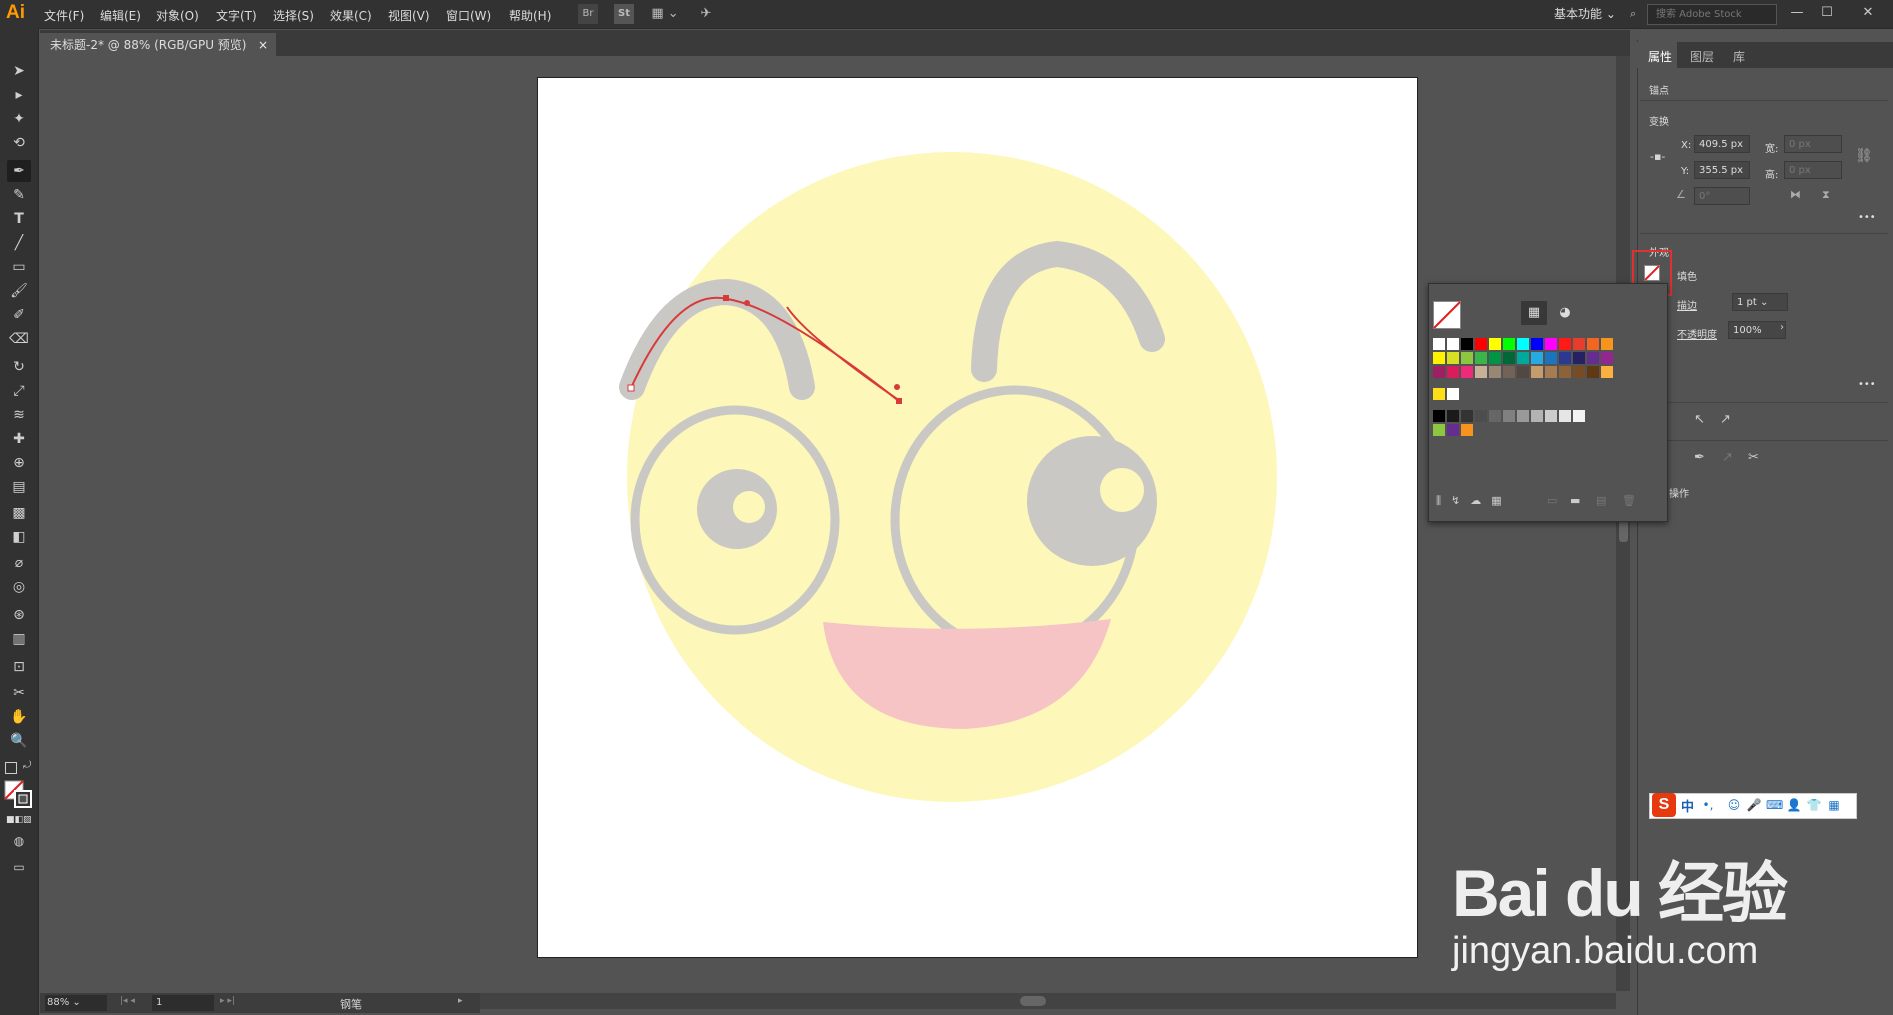  What do you see at coordinates (19, 119) in the screenshot?
I see `magic-wand-tool-icon: ✦` at bounding box center [19, 119].